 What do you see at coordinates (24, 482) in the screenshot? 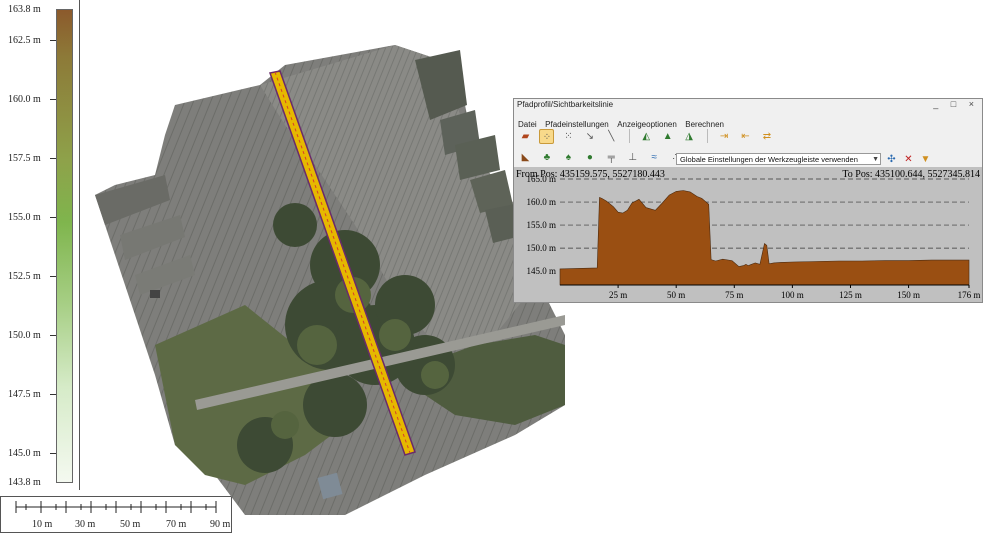
I see `legend-label: 143.8 m` at bounding box center [24, 482].